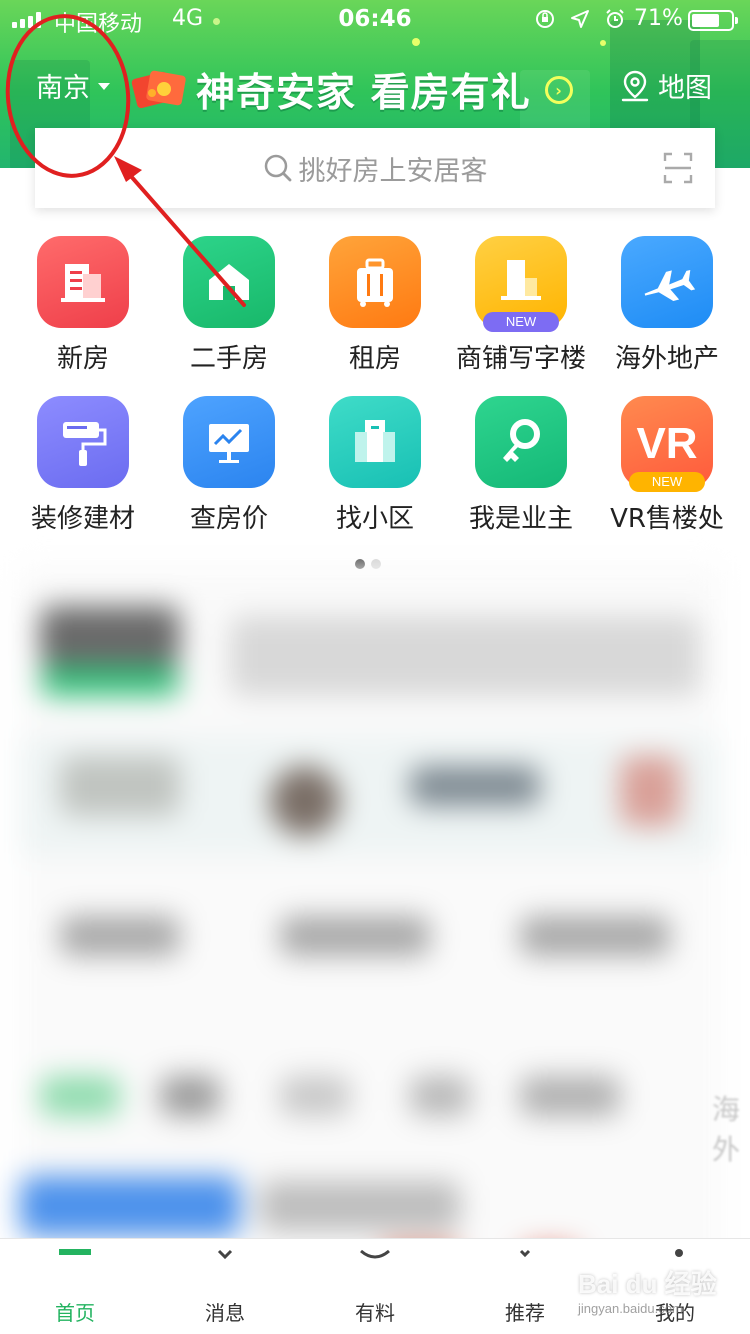  I want to click on community-buildings-icon, so click(375, 442).